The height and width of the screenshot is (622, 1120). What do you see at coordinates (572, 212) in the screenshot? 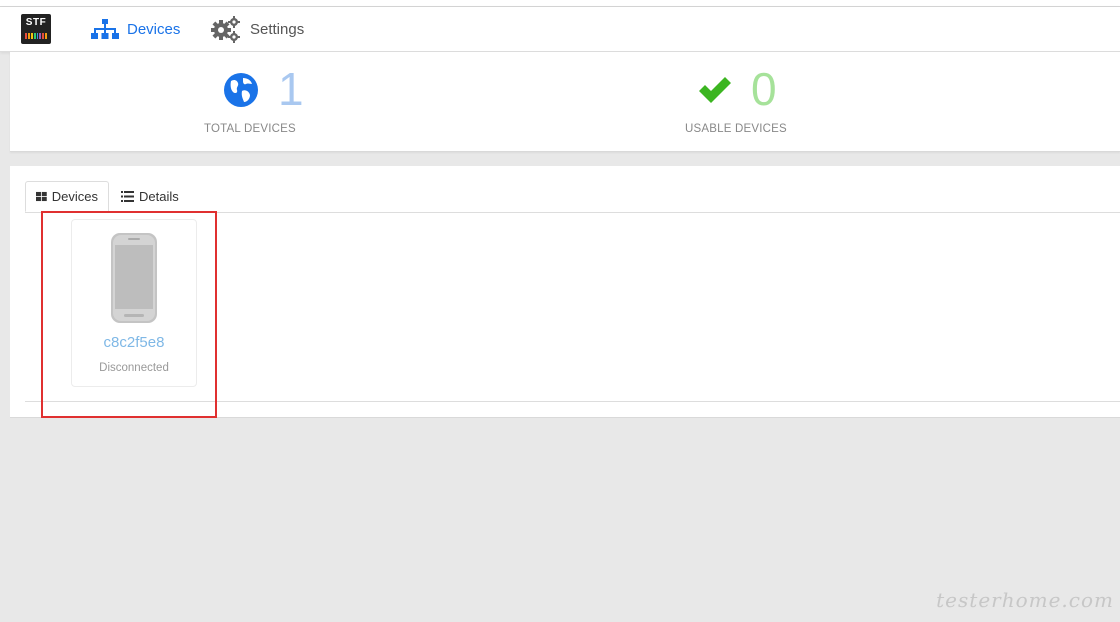
I see `tab-divider` at bounding box center [572, 212].